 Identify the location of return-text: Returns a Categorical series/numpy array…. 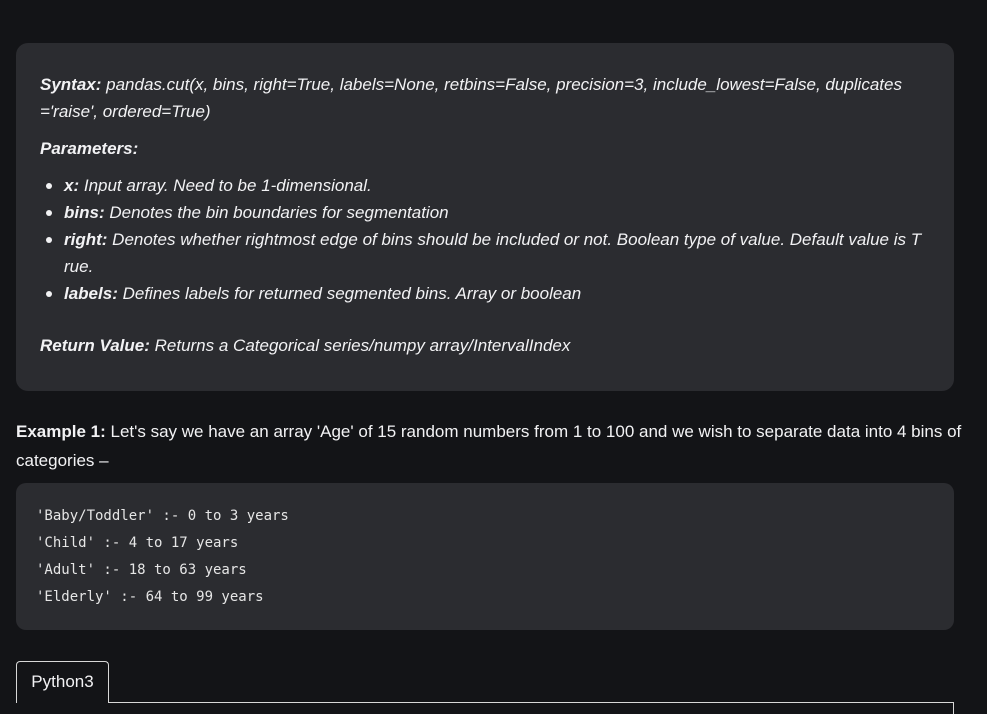
(360, 345).